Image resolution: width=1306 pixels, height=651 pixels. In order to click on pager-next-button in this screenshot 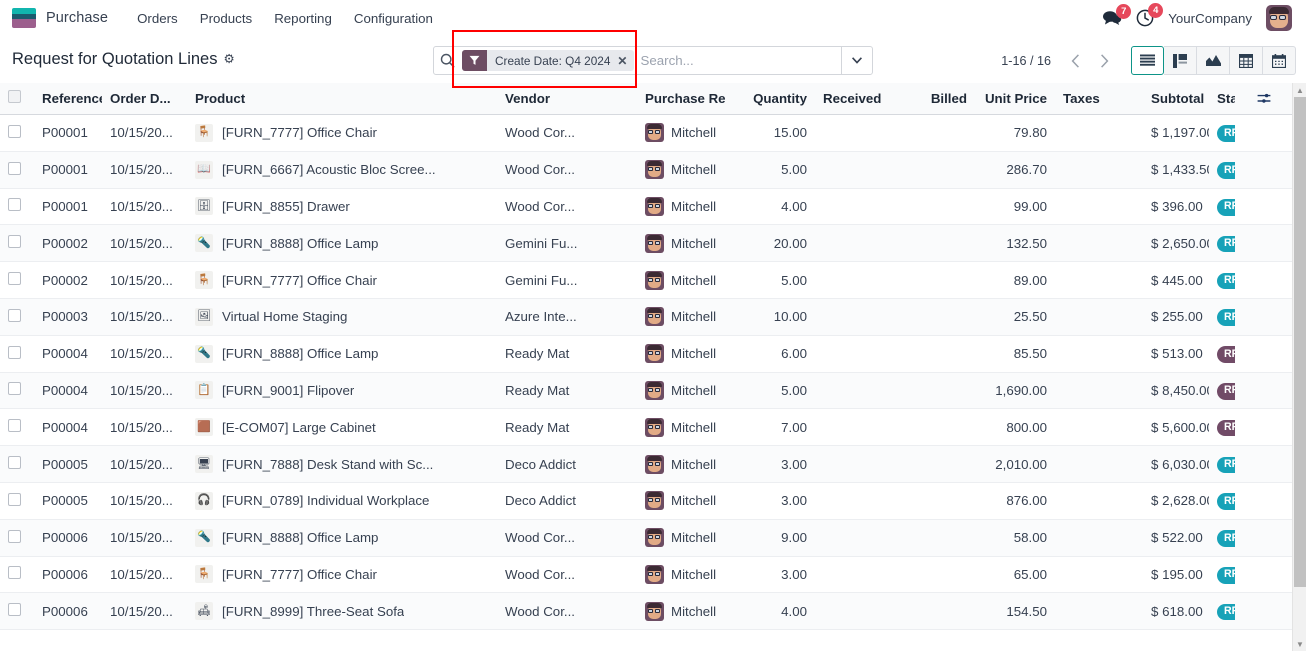, I will do `click(1104, 60)`.